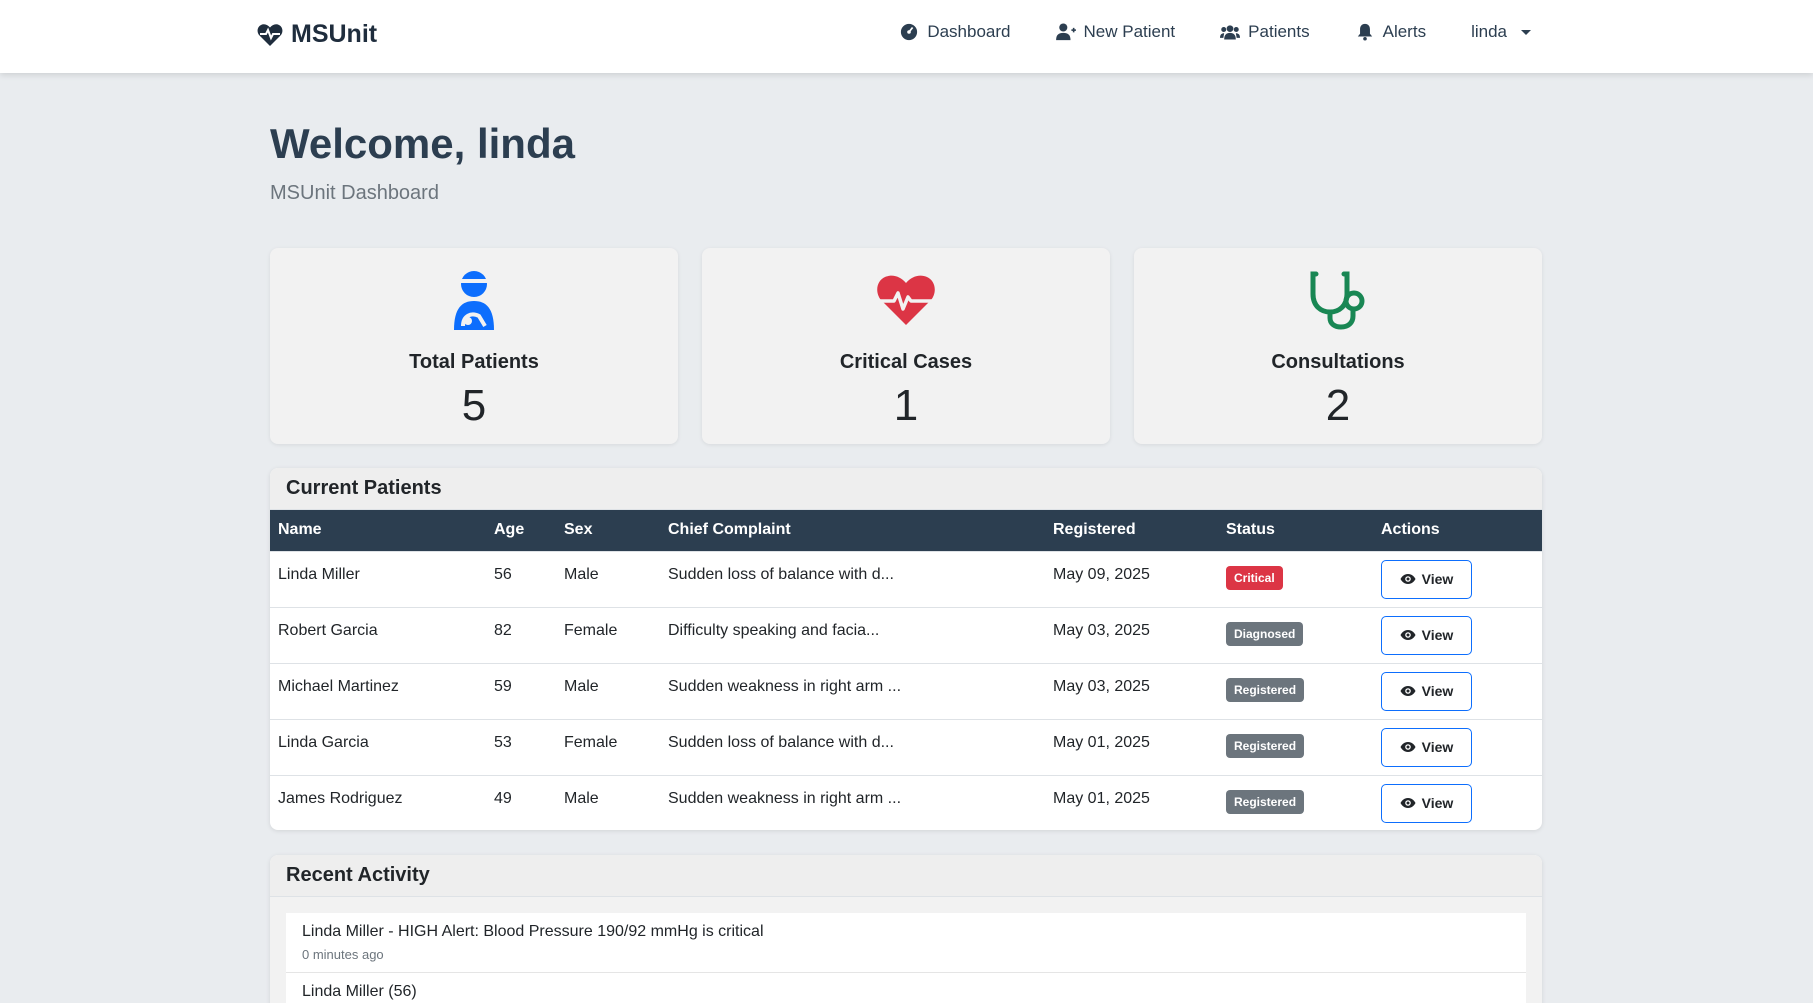 This screenshot has height=1003, width=1813. Describe the element at coordinates (1338, 346) in the screenshot. I see `stat-card-consultations: Consultations 2` at that location.